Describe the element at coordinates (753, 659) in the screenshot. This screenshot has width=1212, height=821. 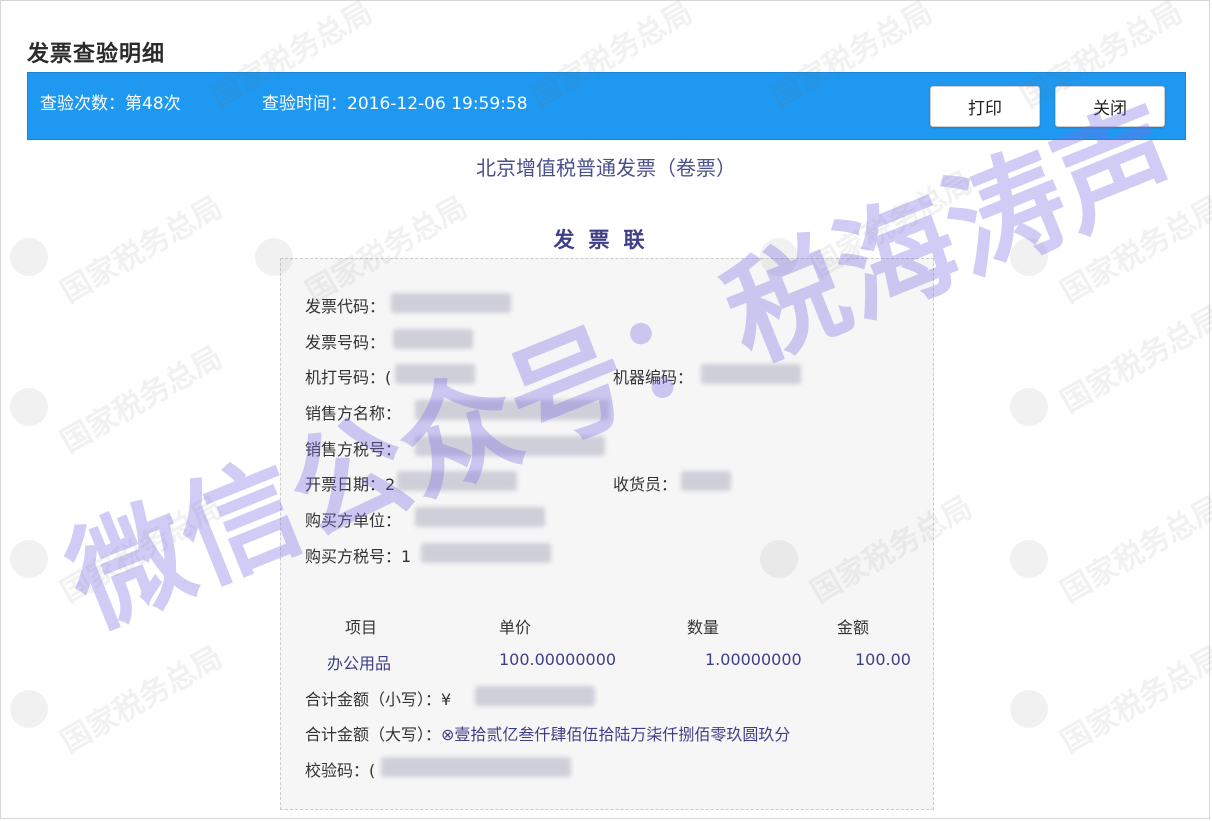
I see `table-cell-quantity: 1.00000000` at that location.